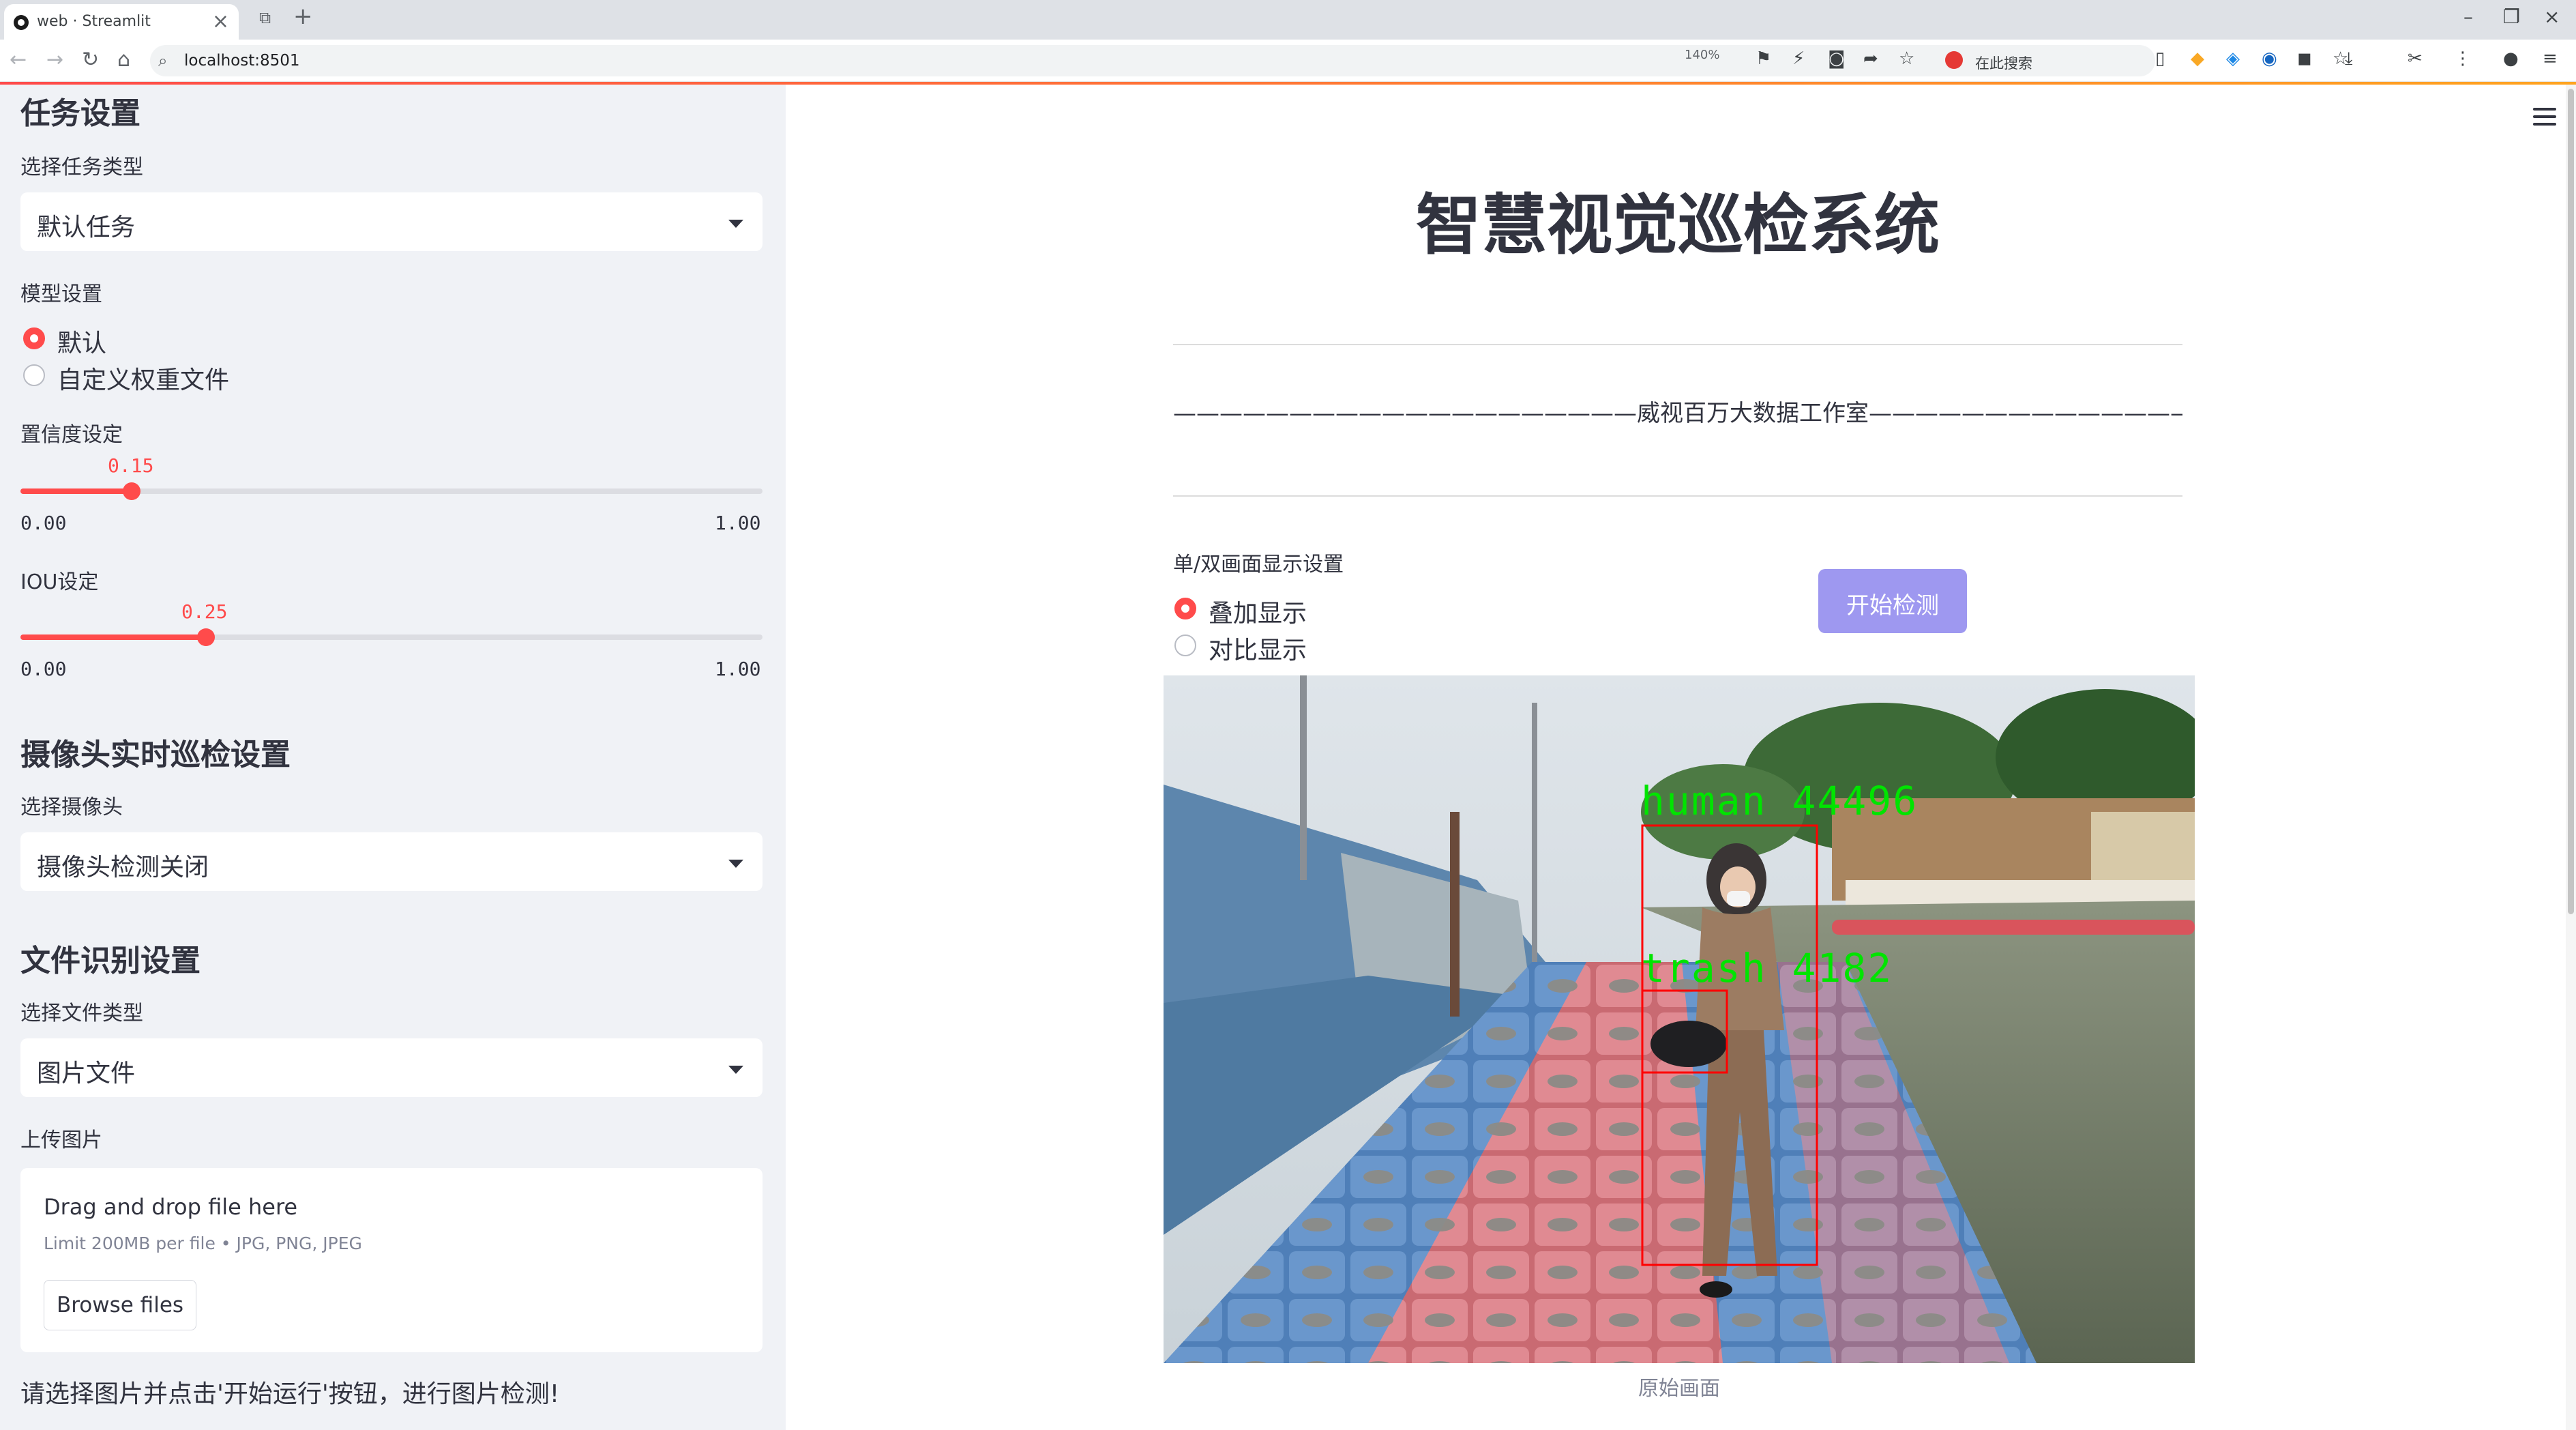 The width and height of the screenshot is (2576, 1430). Describe the element at coordinates (123, 60) in the screenshot. I see `home-icon: ⌂` at that location.